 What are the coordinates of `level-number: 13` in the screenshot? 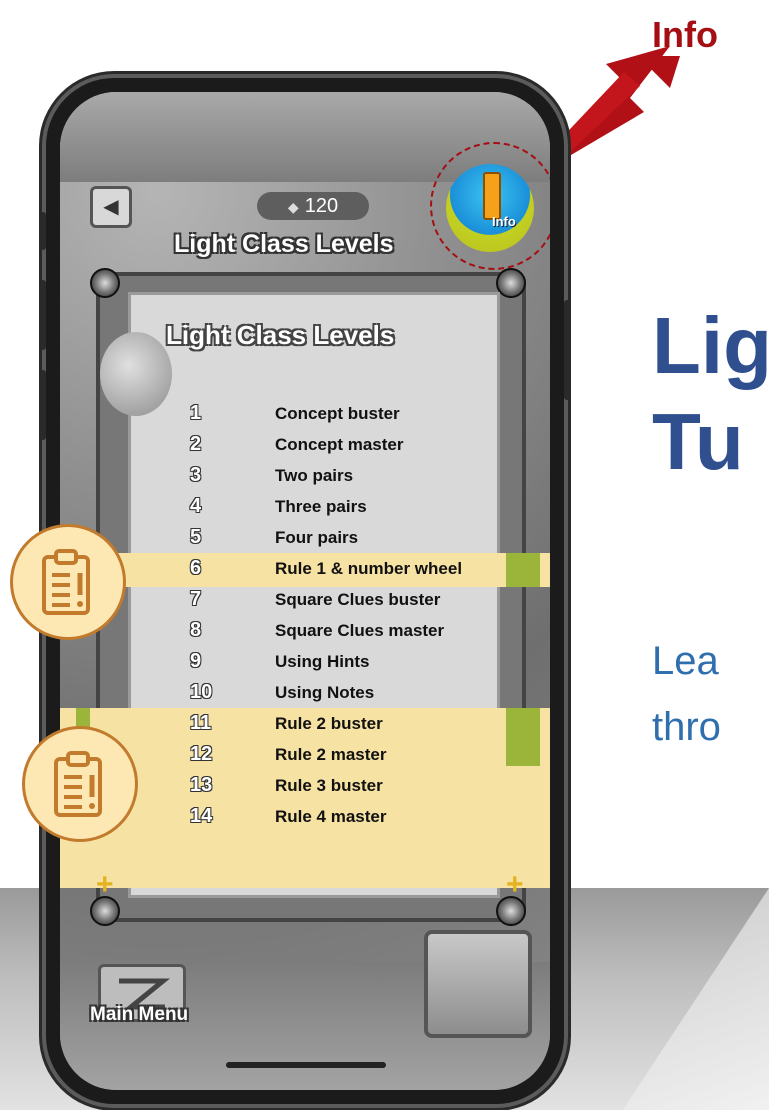 It's located at (201, 785).